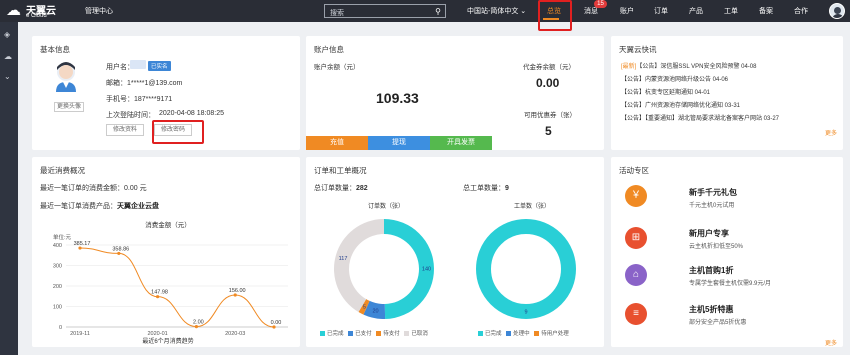 The image size is (850, 355). Describe the element at coordinates (62, 170) in the screenshot. I see `spending-title: 最近消费概况` at that location.